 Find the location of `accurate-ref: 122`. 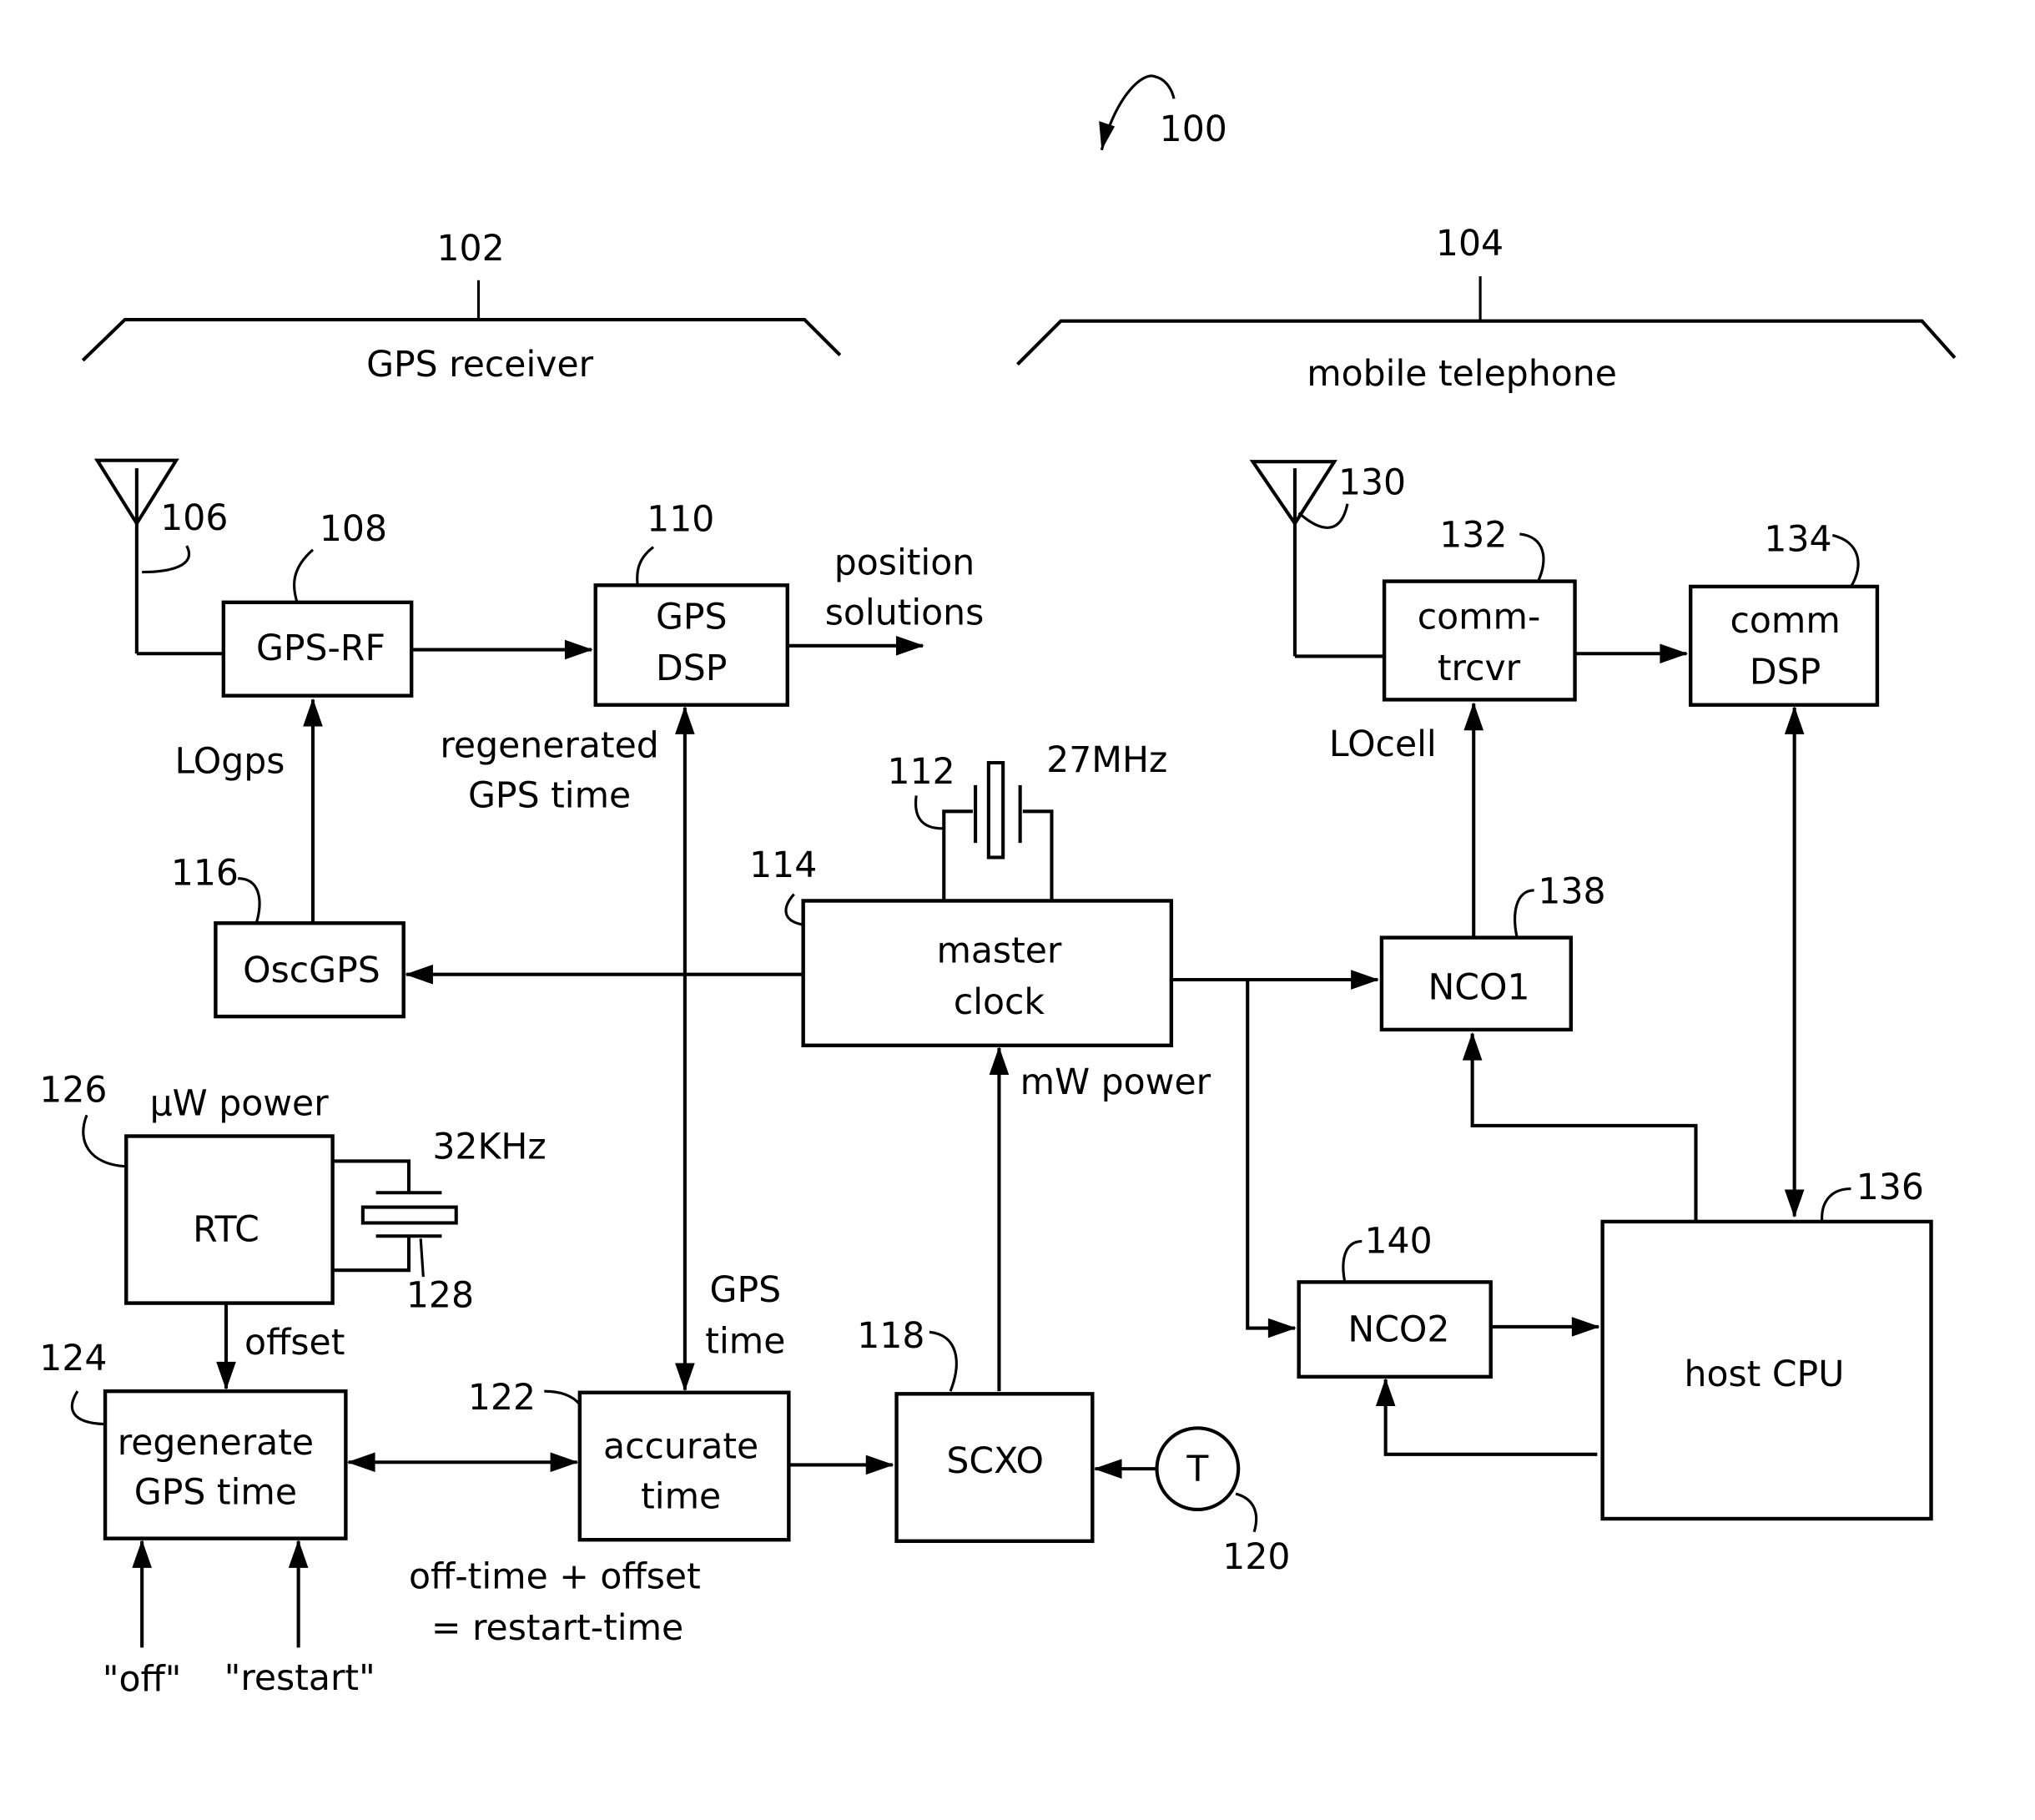

accurate-ref: 122 is located at coordinates (502, 1398).